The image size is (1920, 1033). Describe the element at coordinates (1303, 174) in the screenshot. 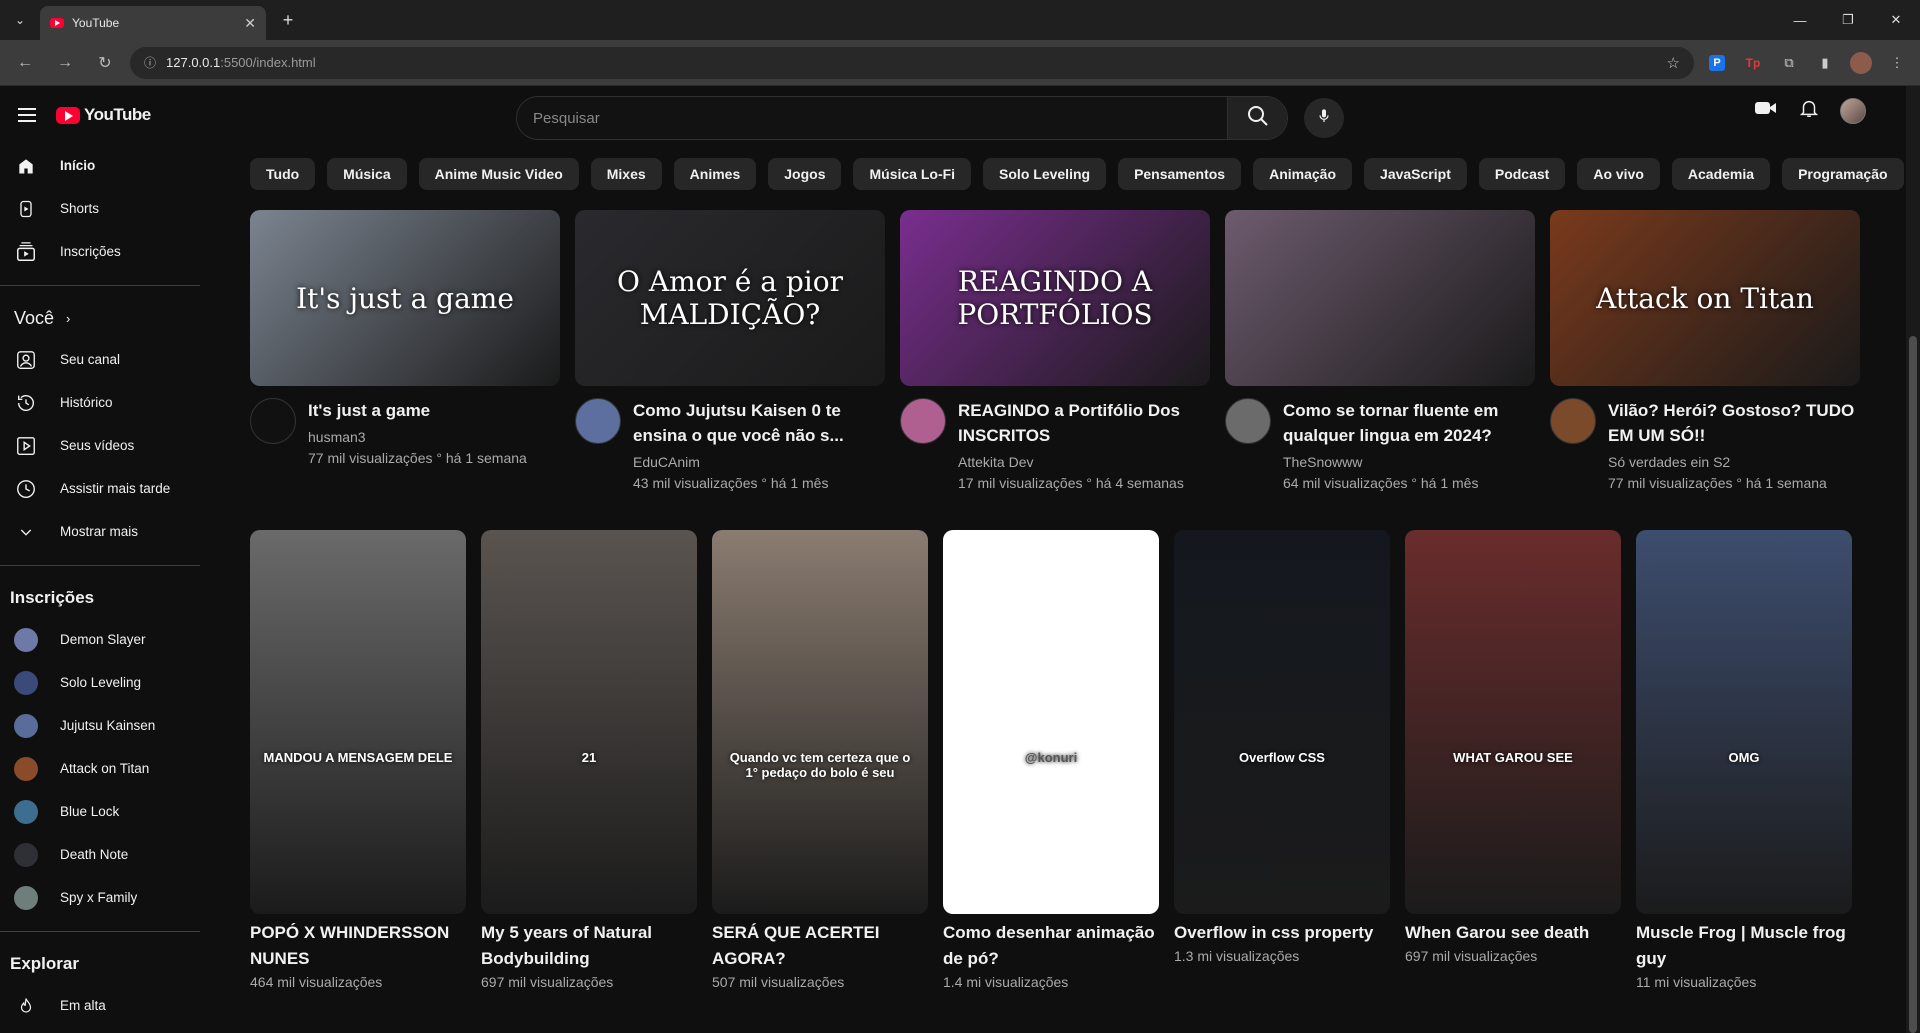

I see `filter-chip: Animação` at that location.